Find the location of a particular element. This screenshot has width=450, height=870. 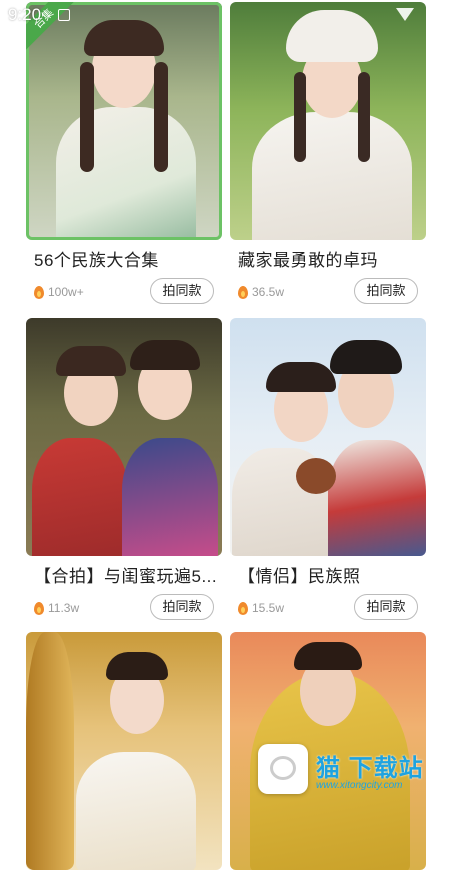

photo-two-friends is located at coordinates (124, 437).